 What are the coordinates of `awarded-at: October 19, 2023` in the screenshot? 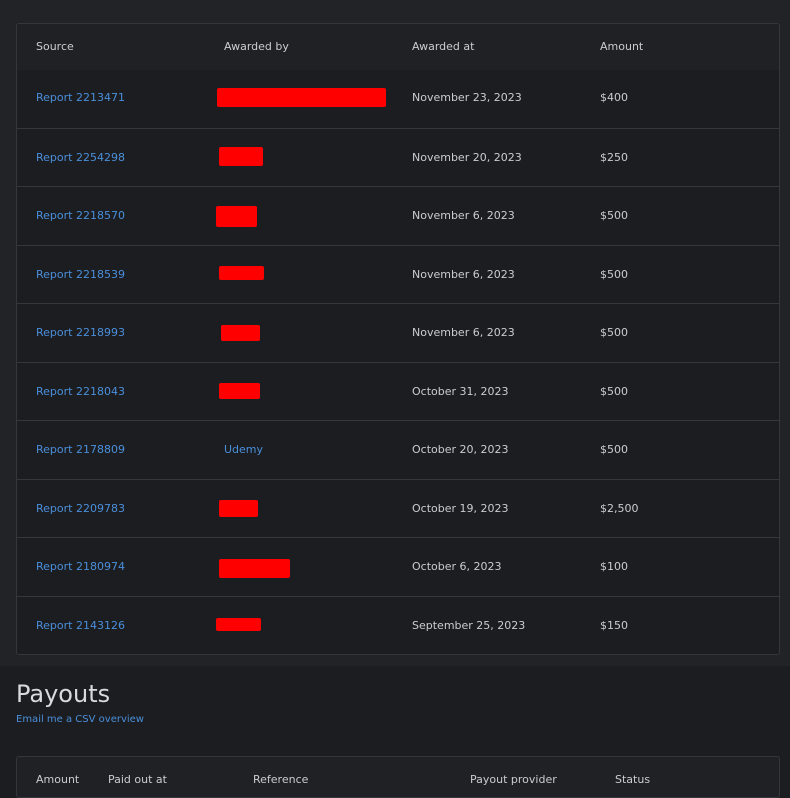 It's located at (460, 508).